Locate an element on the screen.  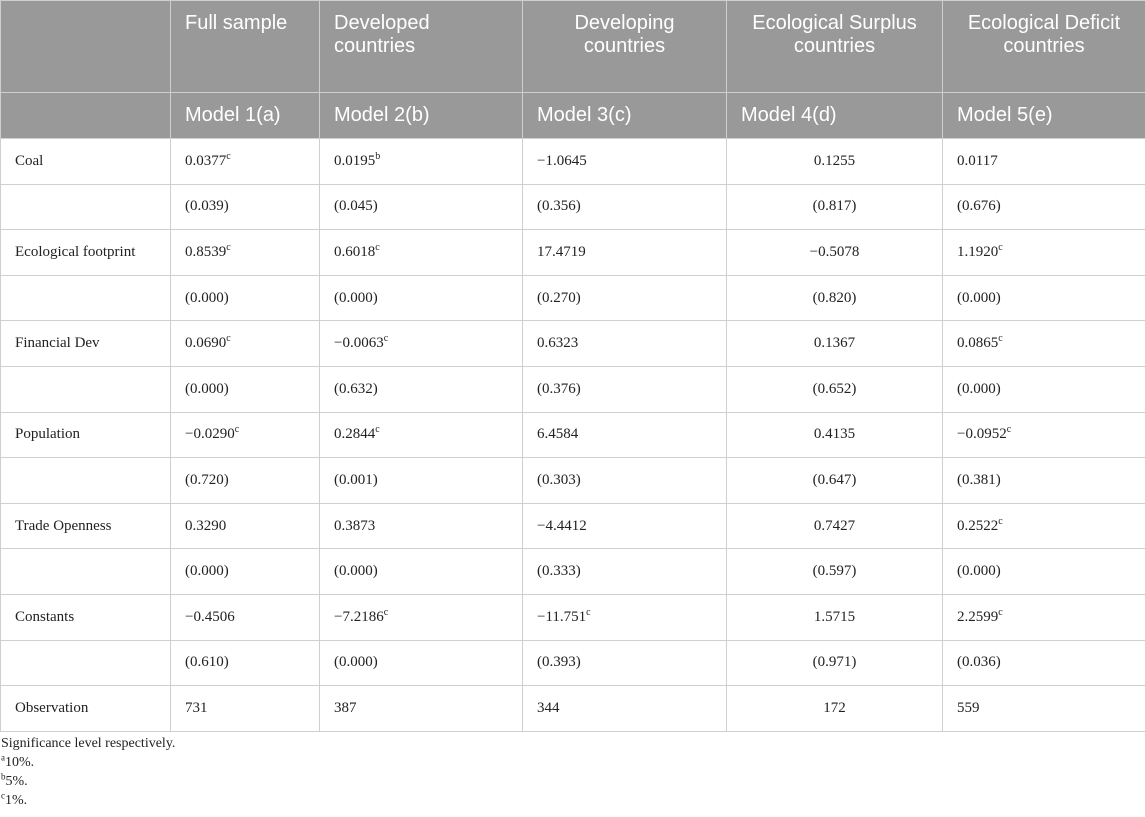
cell-value: −0.4506 is located at coordinates (210, 616).